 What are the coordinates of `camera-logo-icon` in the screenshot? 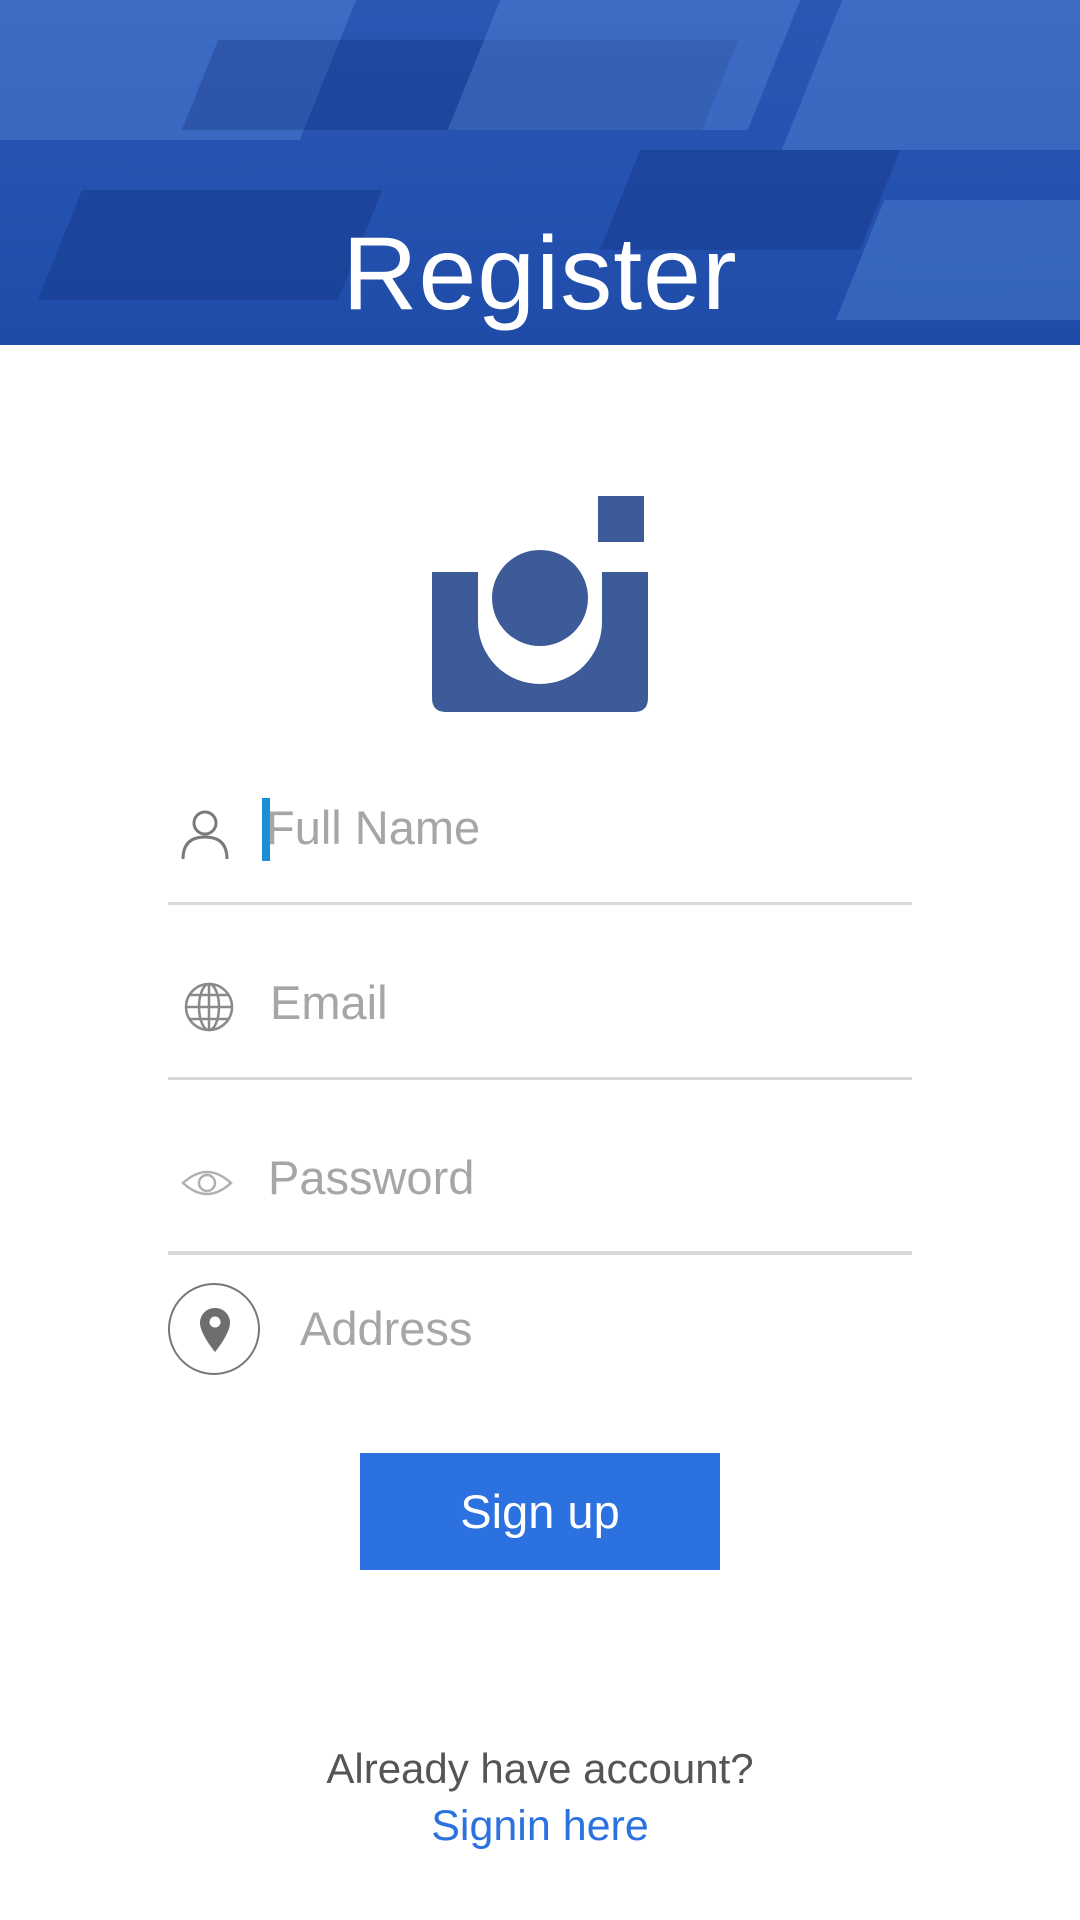 It's located at (540, 600).